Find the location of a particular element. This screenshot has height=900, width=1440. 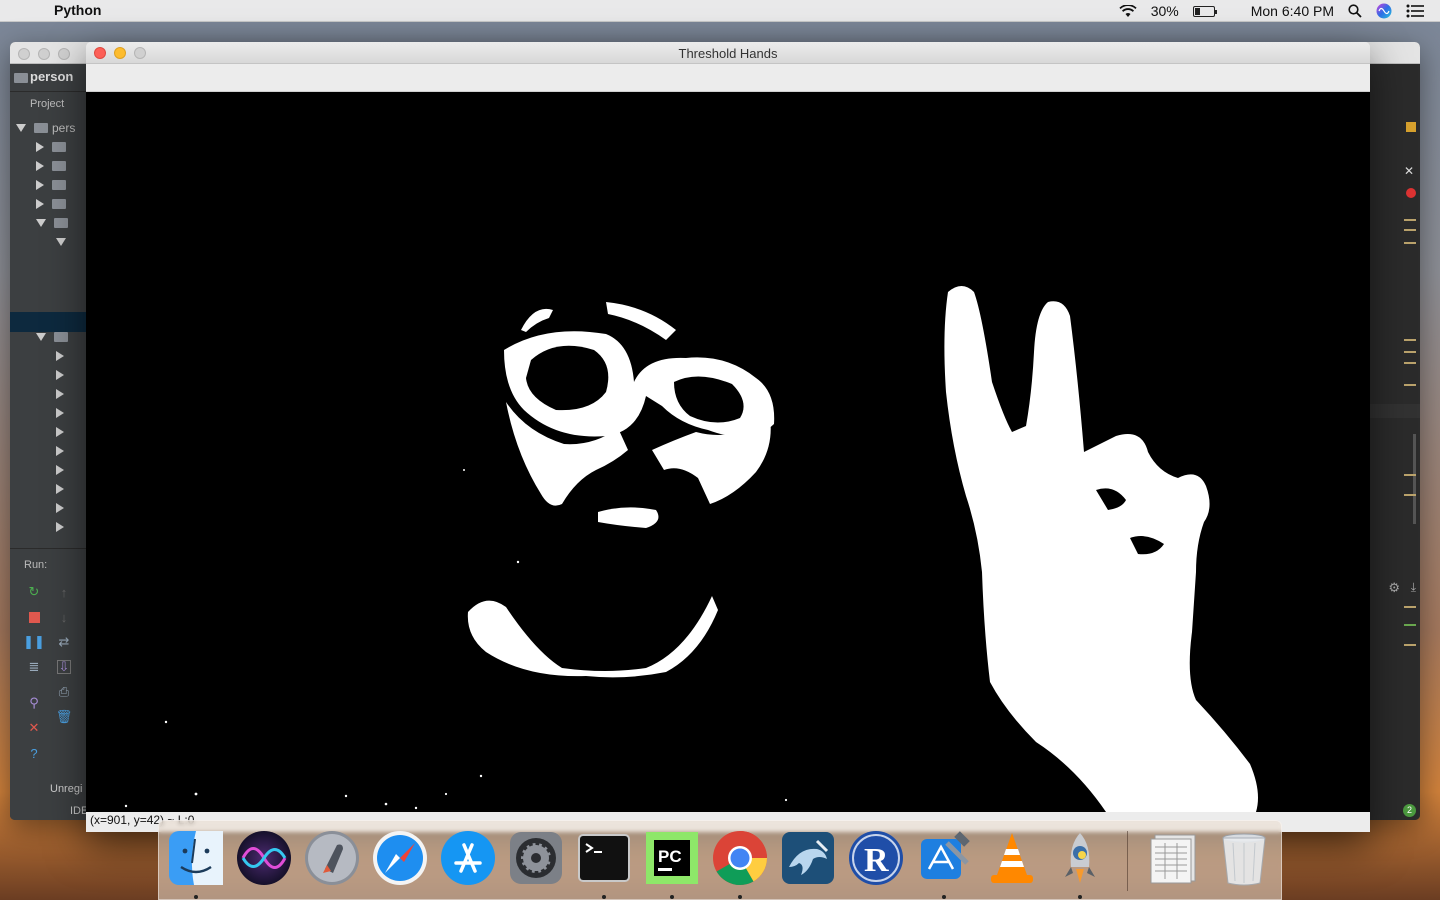

rerun-icon: ↻ is located at coordinates (34, 591).